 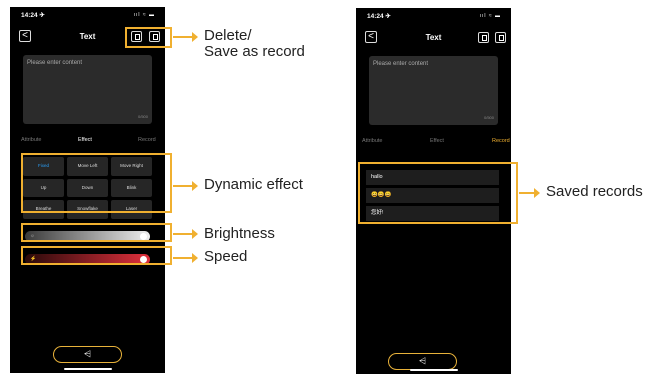 What do you see at coordinates (185, 37) in the screenshot?
I see `arrow-delete-save` at bounding box center [185, 37].